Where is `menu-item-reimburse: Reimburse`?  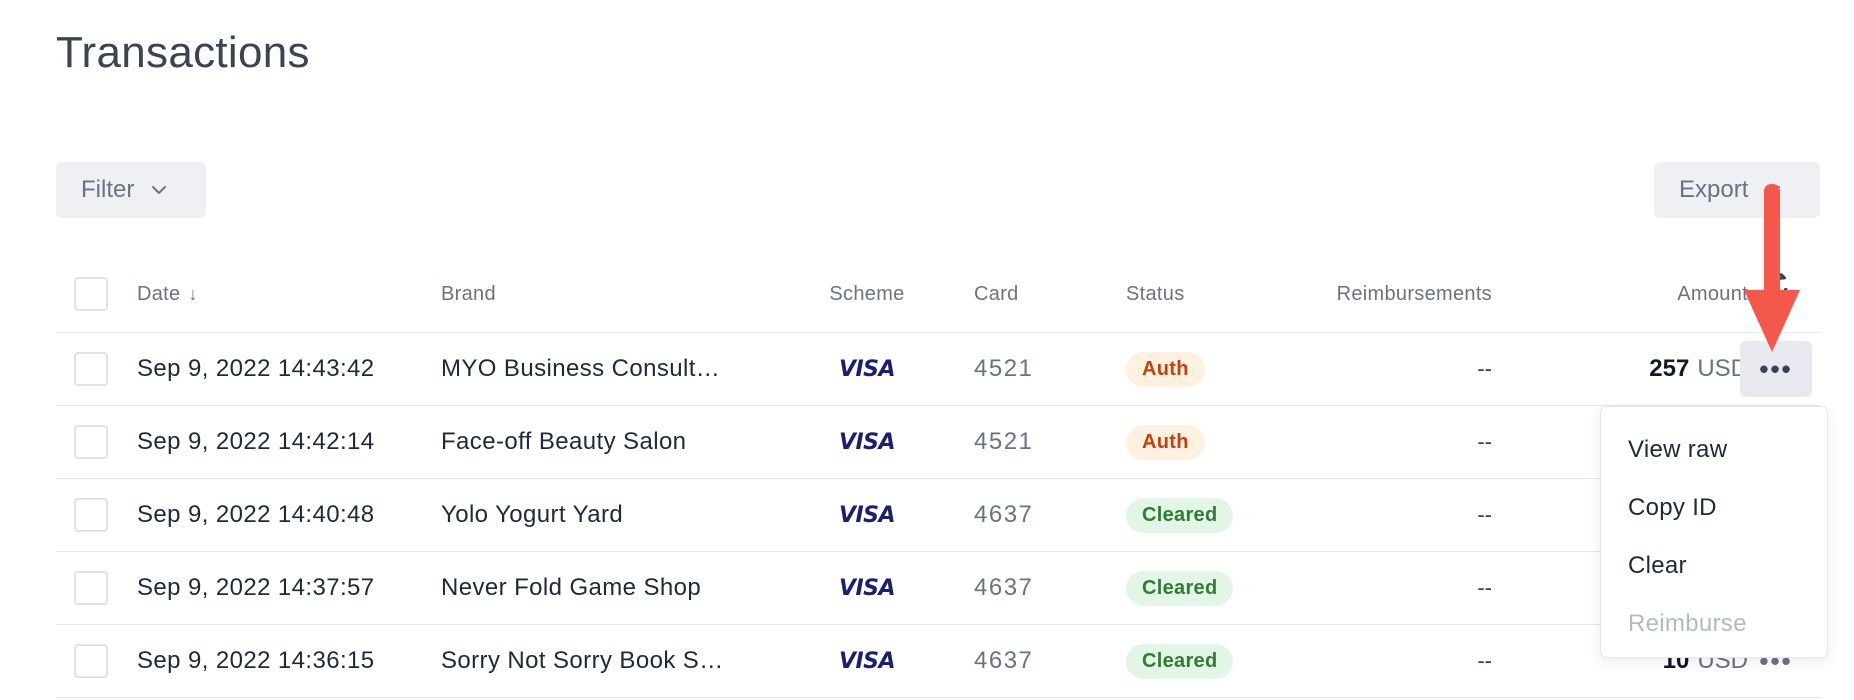 menu-item-reimburse: Reimburse is located at coordinates (1687, 623).